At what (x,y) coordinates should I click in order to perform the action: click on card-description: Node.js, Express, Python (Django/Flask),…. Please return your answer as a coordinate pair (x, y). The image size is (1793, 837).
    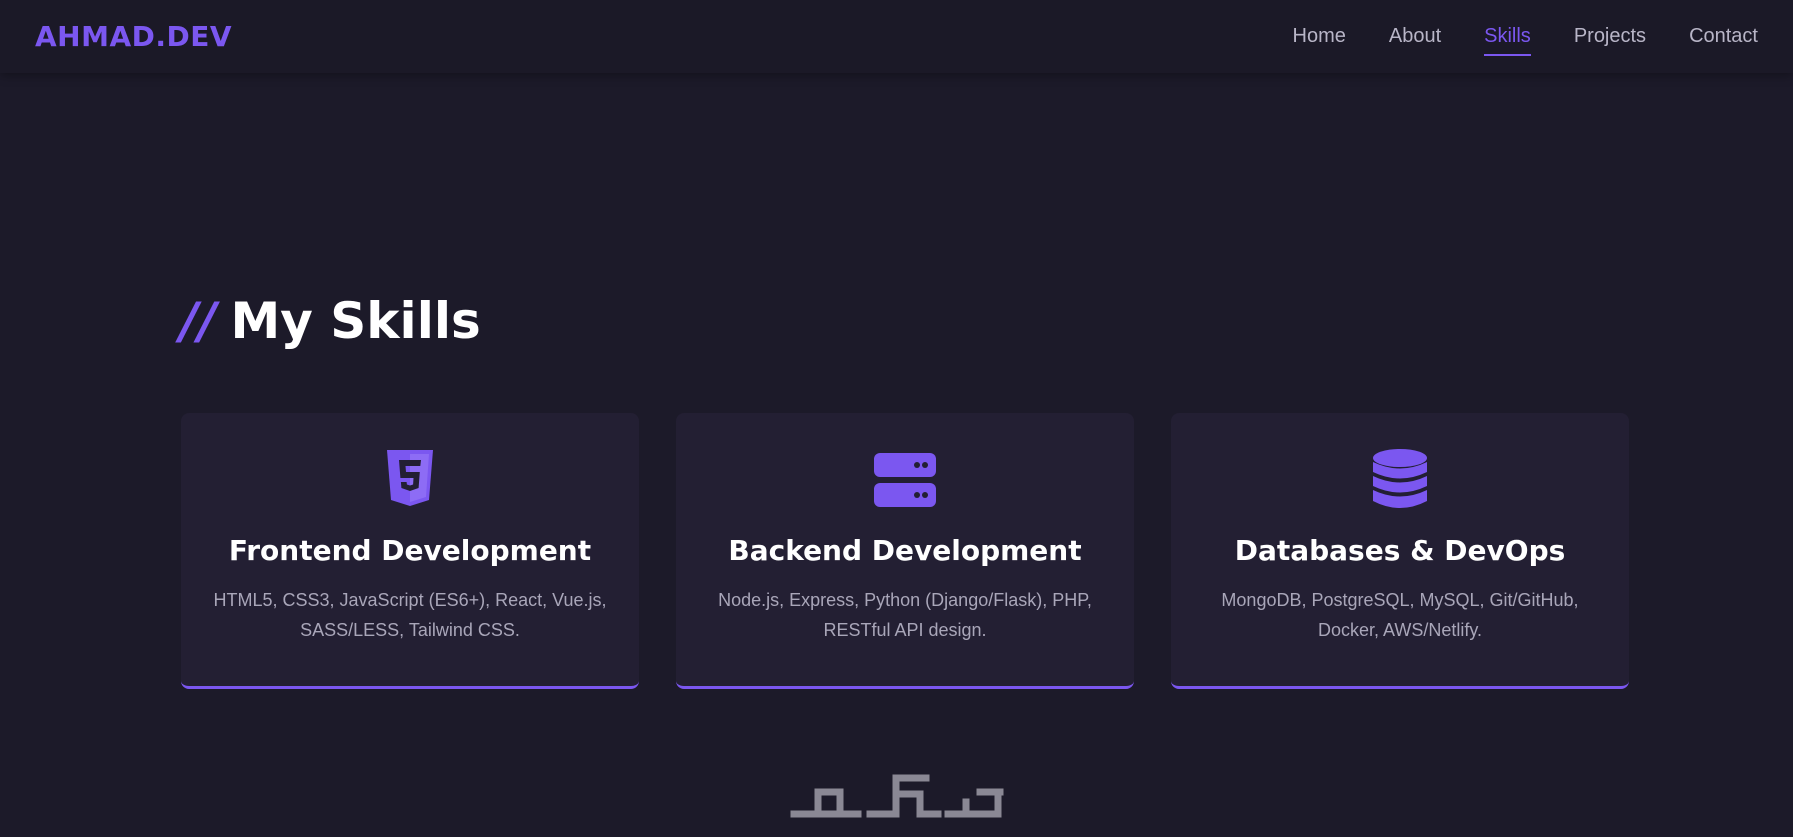
    Looking at the image, I should click on (905, 615).